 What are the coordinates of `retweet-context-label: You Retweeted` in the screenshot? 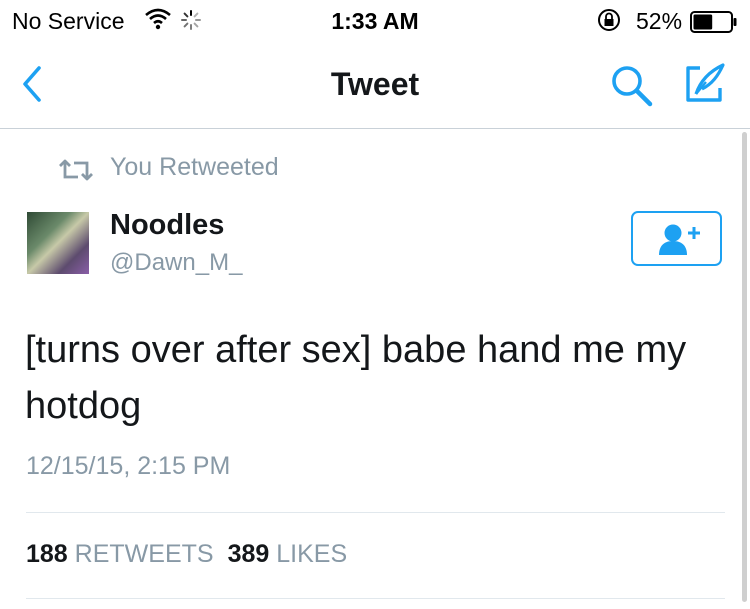 It's located at (194, 167).